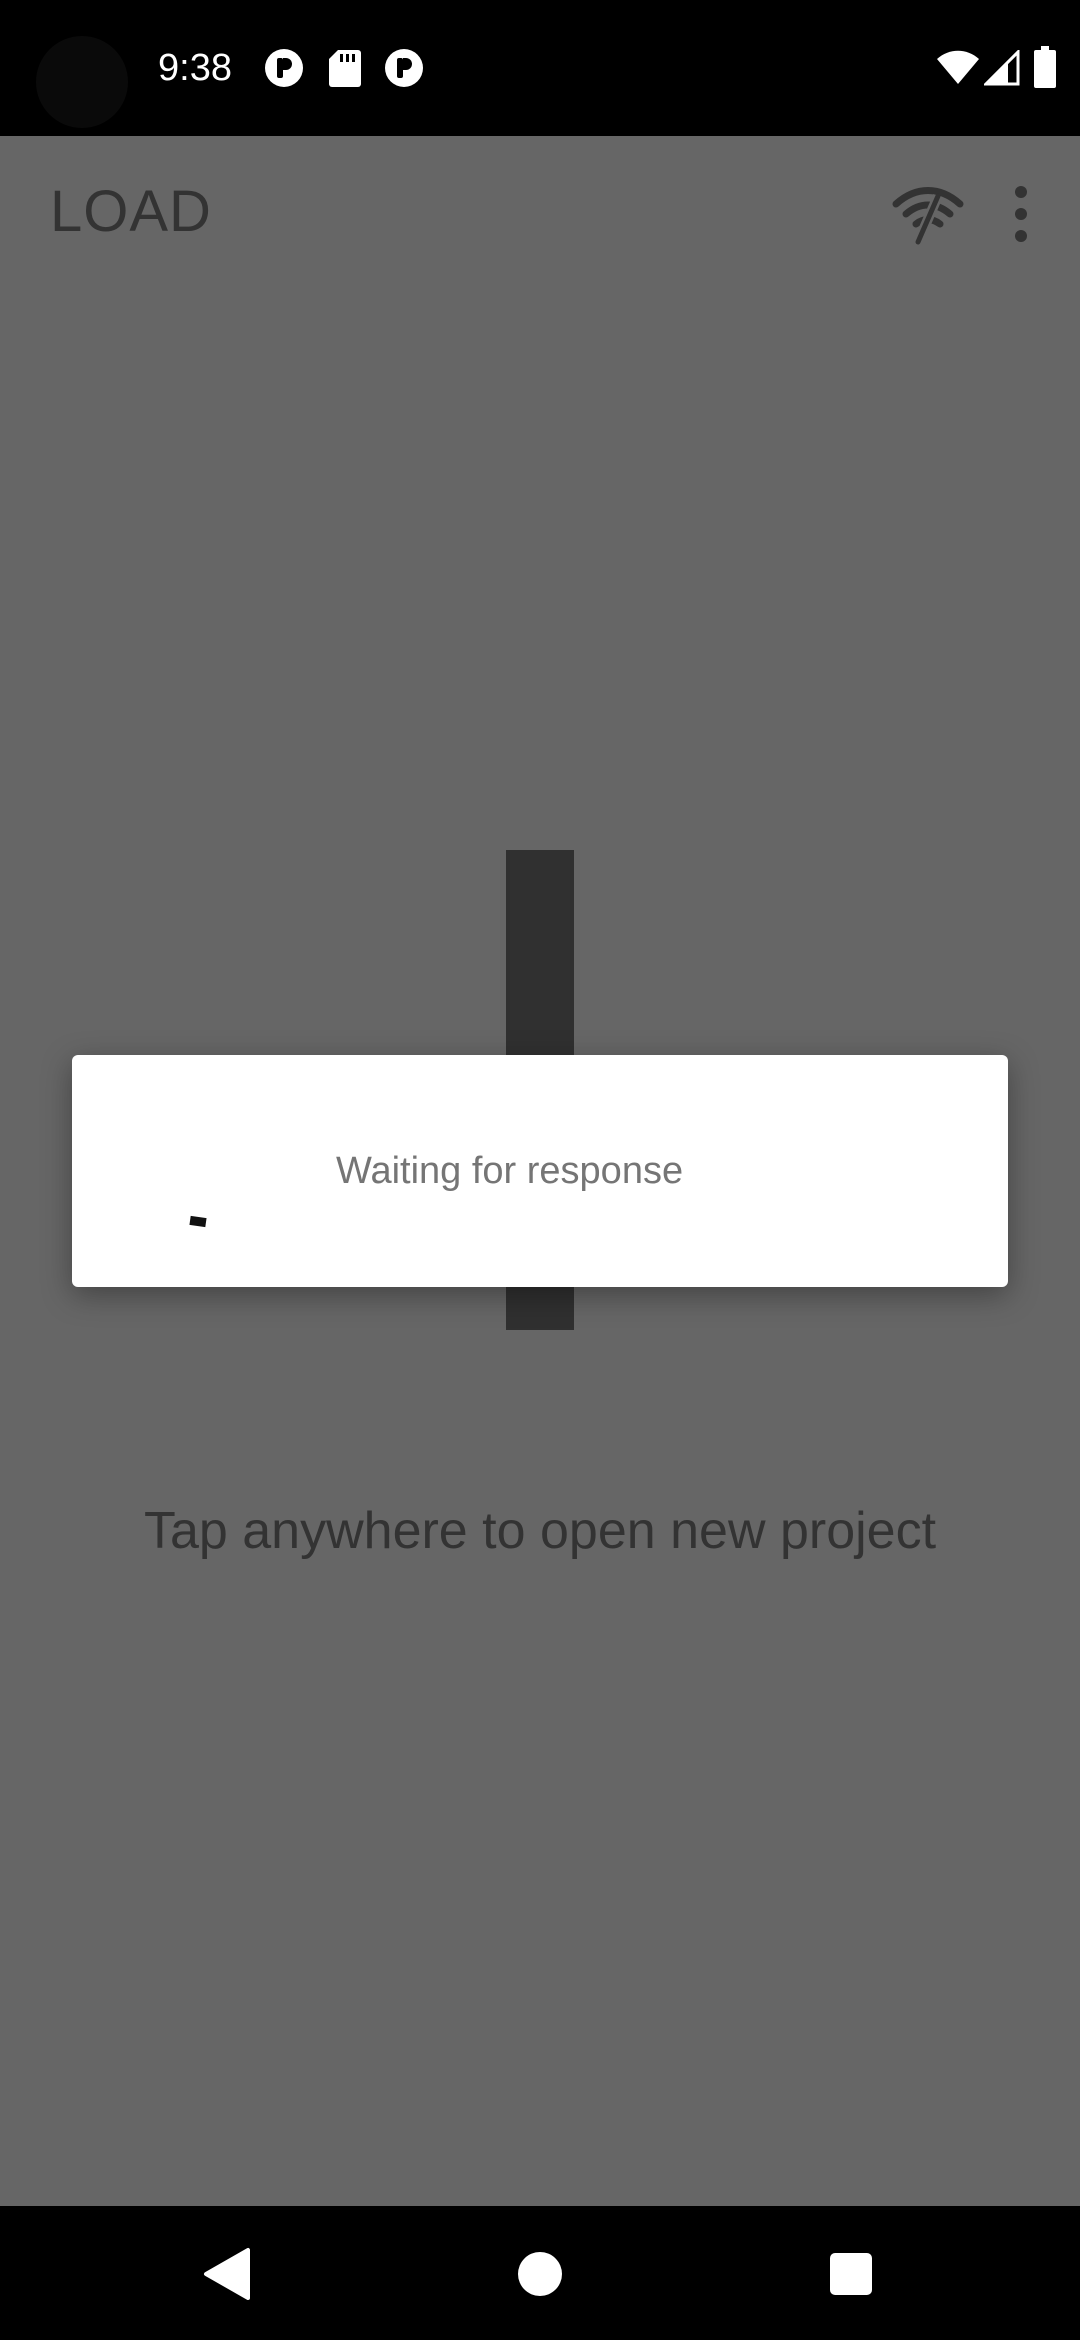 The height and width of the screenshot is (2340, 1080). Describe the element at coordinates (1021, 214) in the screenshot. I see `more-vert-icon` at that location.